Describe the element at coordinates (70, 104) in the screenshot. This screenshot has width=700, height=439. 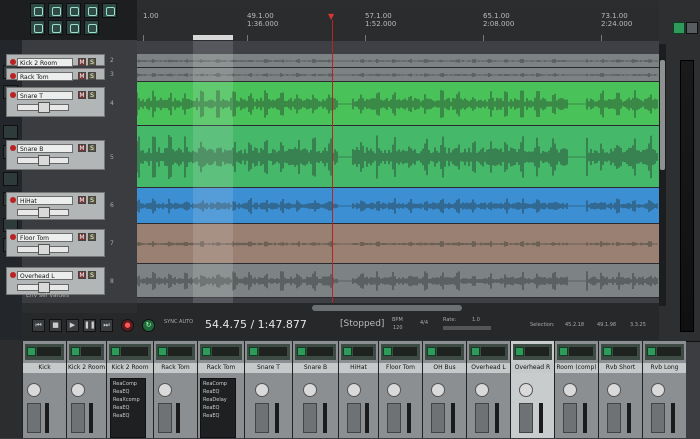
I see `track-header: Snare T M S 4` at that location.